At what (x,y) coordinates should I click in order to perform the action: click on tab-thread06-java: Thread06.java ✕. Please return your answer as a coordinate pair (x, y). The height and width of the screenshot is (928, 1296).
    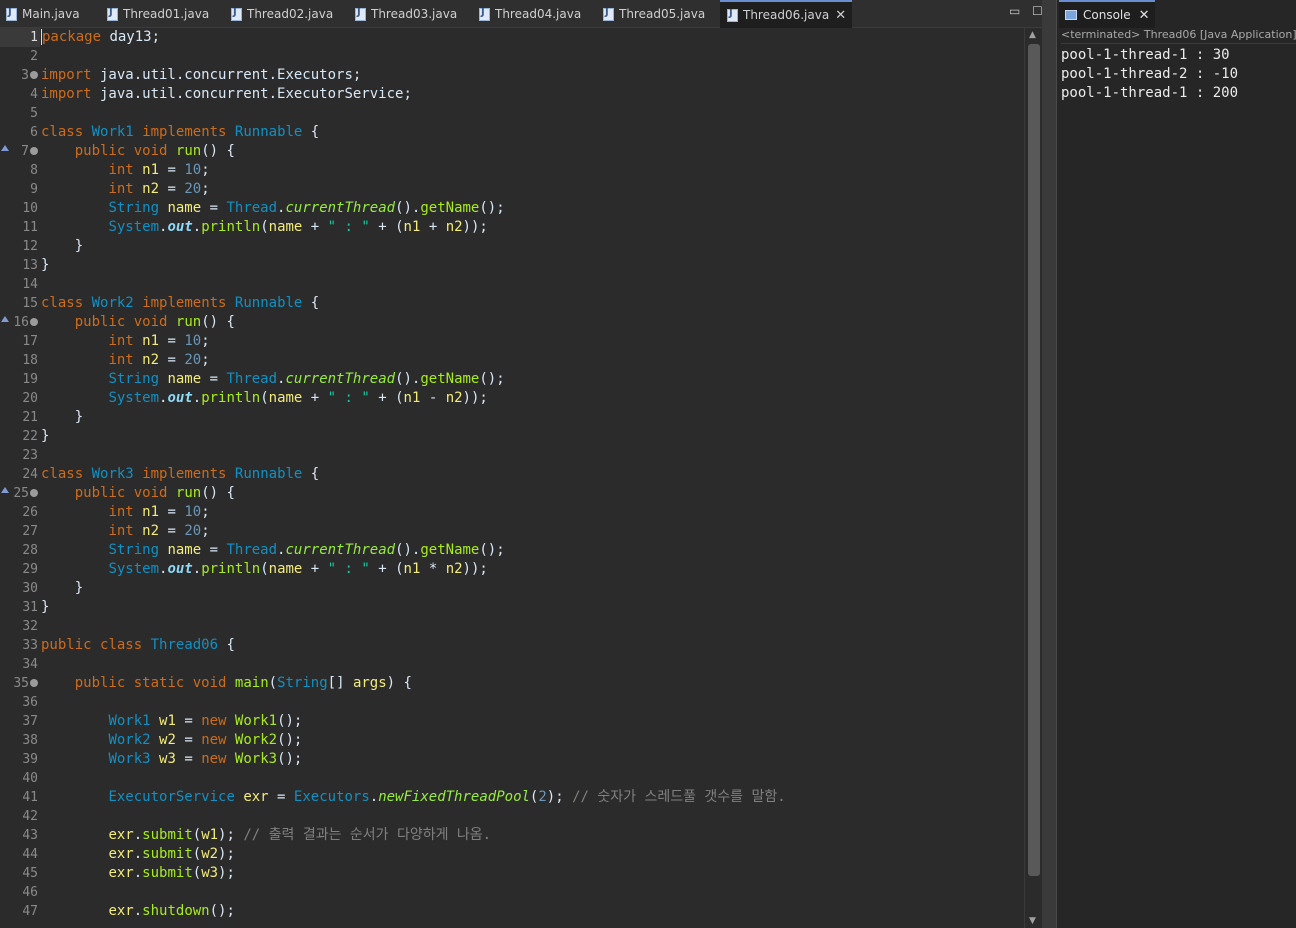
    Looking at the image, I should click on (786, 14).